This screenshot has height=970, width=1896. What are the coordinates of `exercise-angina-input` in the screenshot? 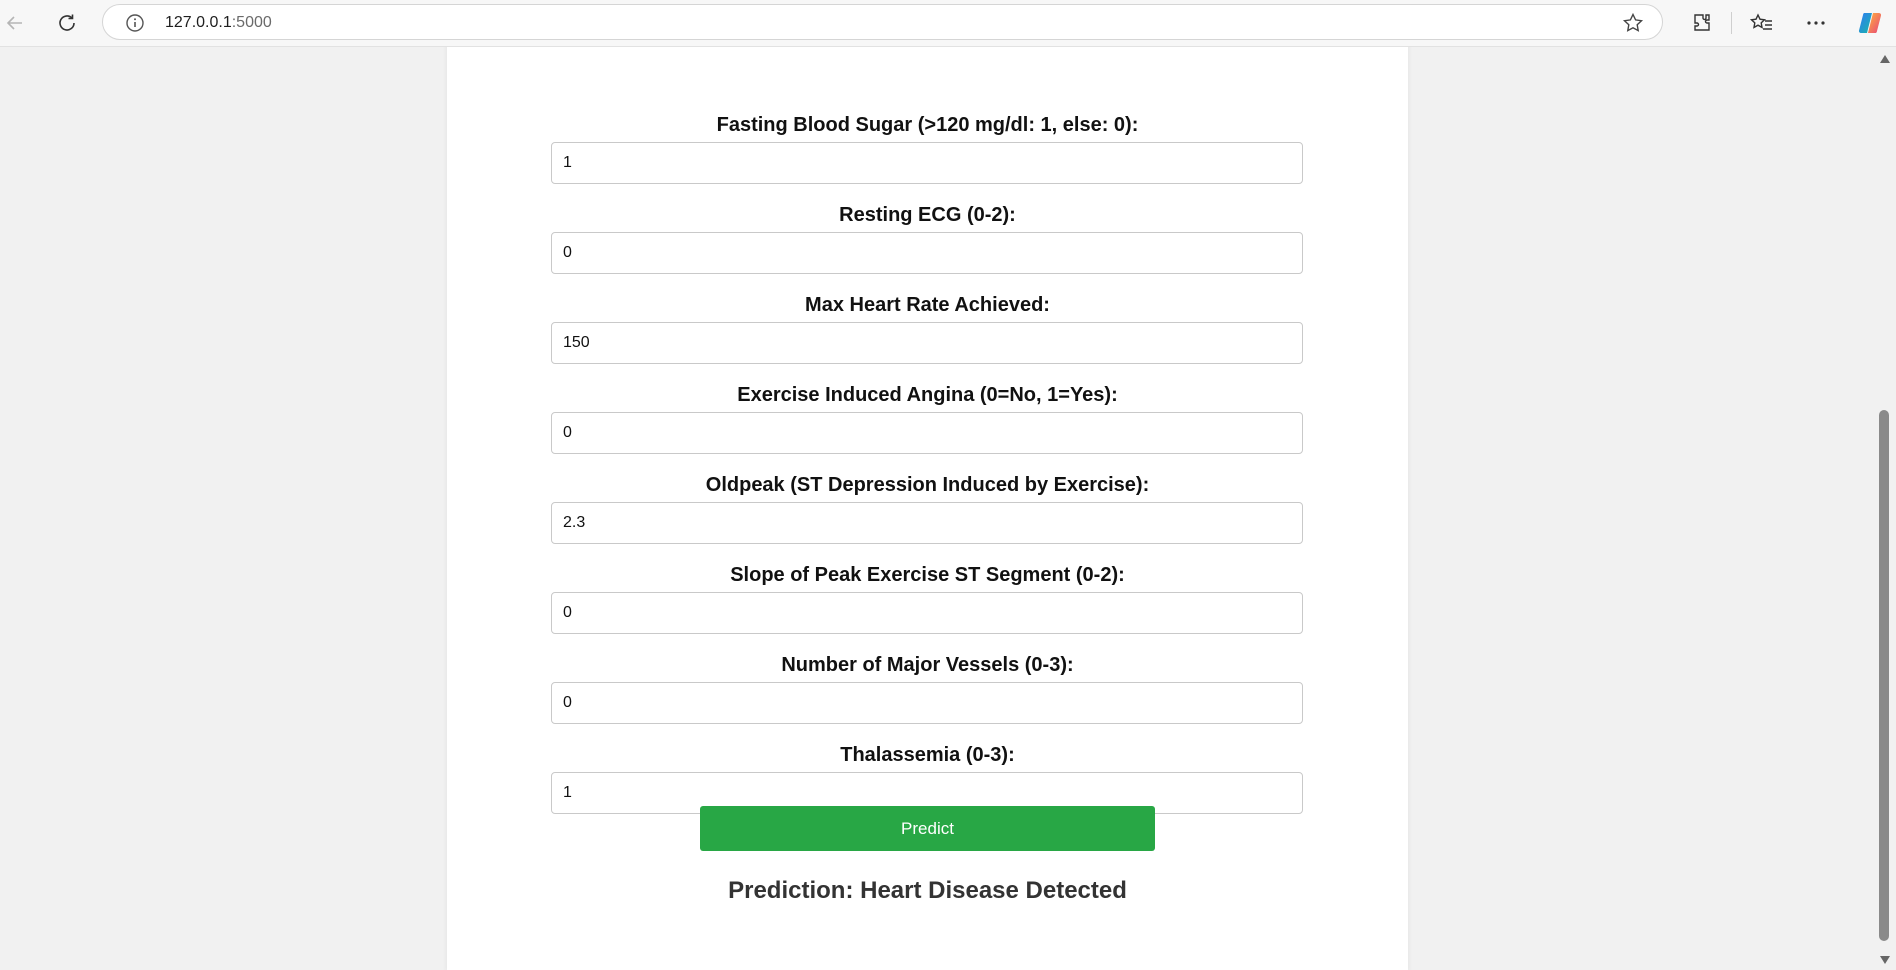 It's located at (927, 433).